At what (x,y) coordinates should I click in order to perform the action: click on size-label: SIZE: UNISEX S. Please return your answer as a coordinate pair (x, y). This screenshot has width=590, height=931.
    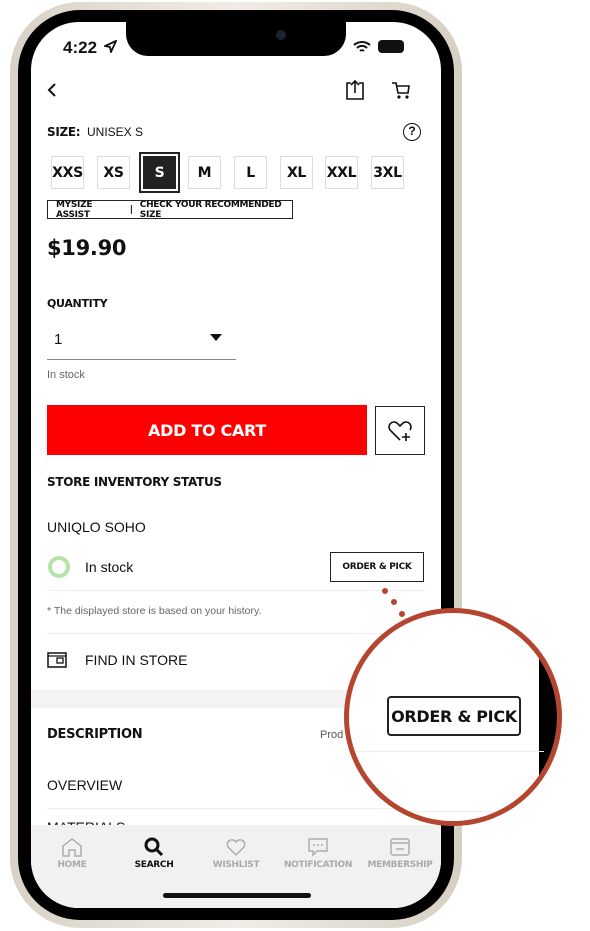
    Looking at the image, I should click on (95, 132).